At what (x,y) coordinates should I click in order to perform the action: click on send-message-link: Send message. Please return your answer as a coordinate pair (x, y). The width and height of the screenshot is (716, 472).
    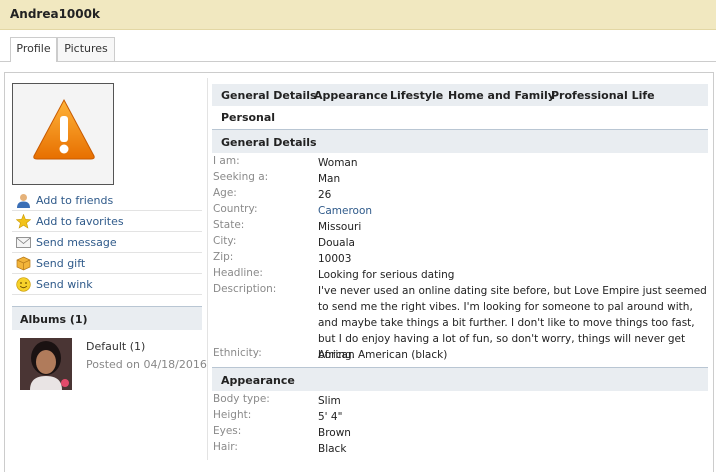
    Looking at the image, I should click on (107, 242).